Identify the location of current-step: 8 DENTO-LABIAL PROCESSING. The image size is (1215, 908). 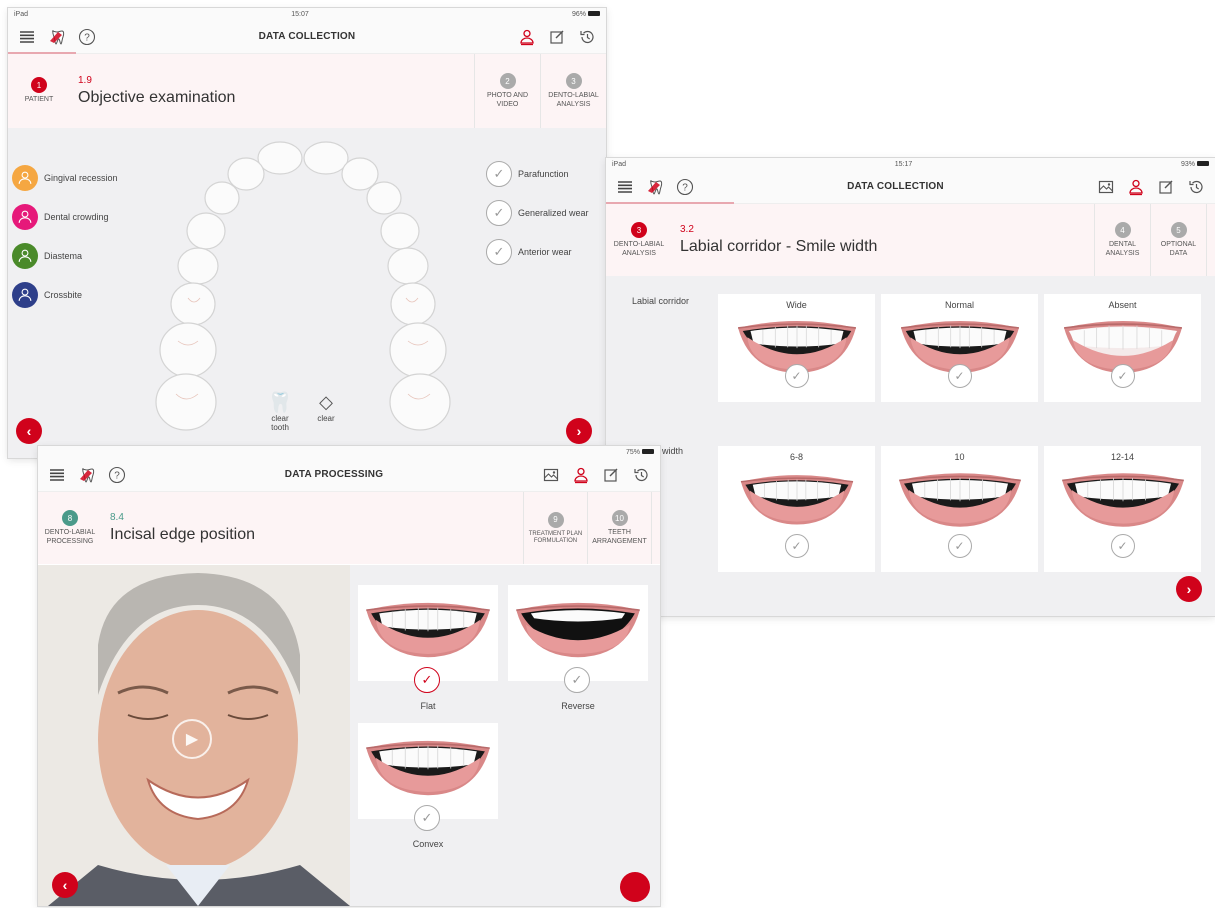
(70, 528).